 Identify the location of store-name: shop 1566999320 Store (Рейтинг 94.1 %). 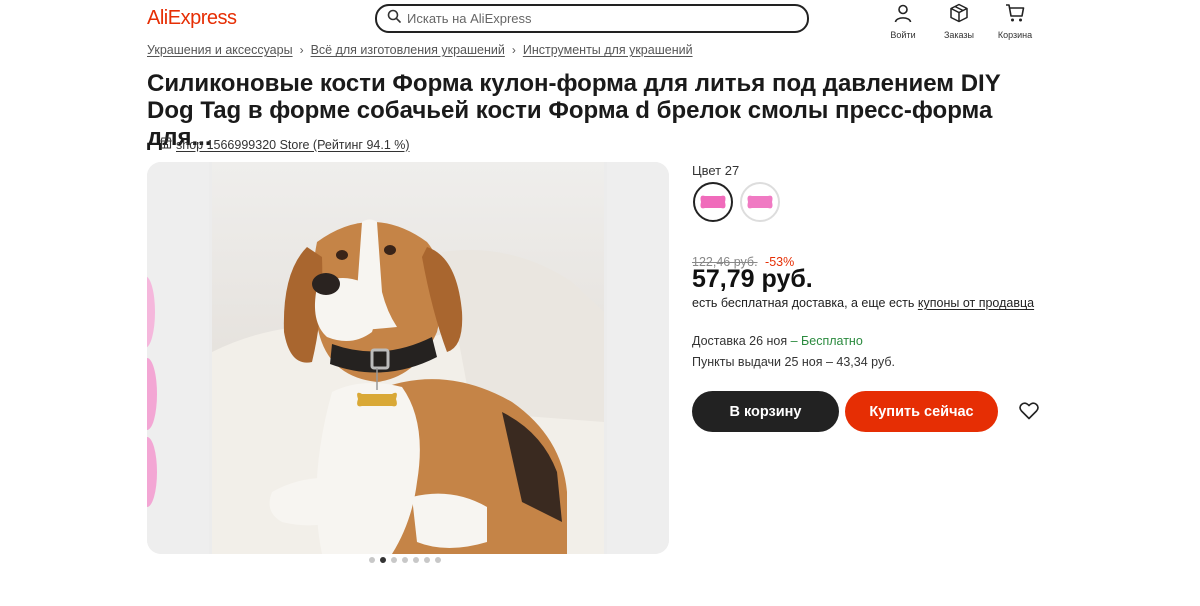
(293, 145).